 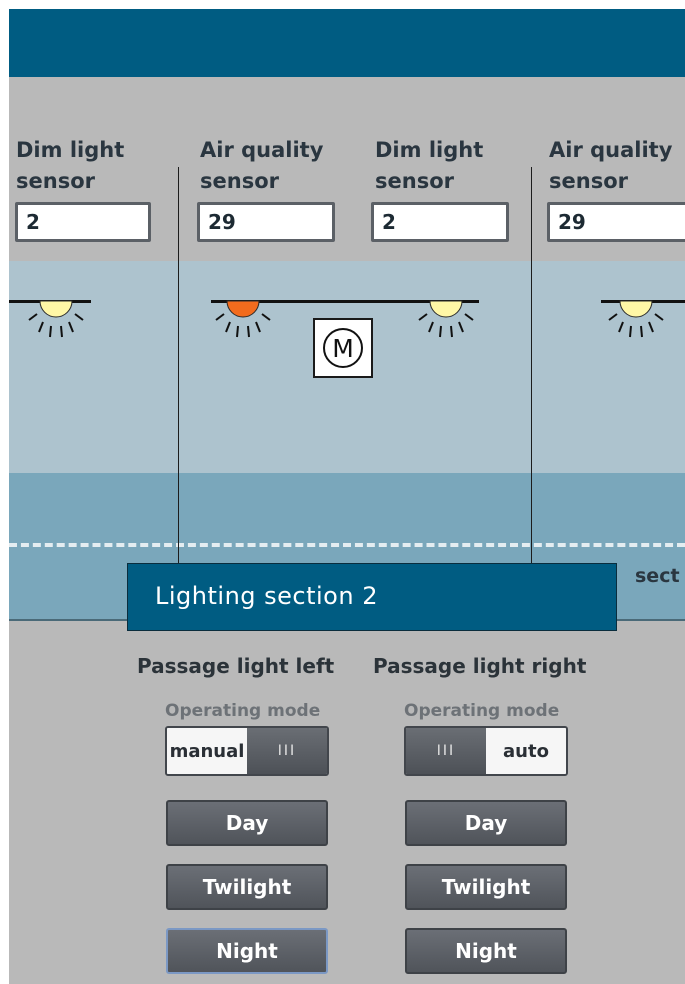 What do you see at coordinates (486, 951) in the screenshot?
I see `night-button-right: Night` at bounding box center [486, 951].